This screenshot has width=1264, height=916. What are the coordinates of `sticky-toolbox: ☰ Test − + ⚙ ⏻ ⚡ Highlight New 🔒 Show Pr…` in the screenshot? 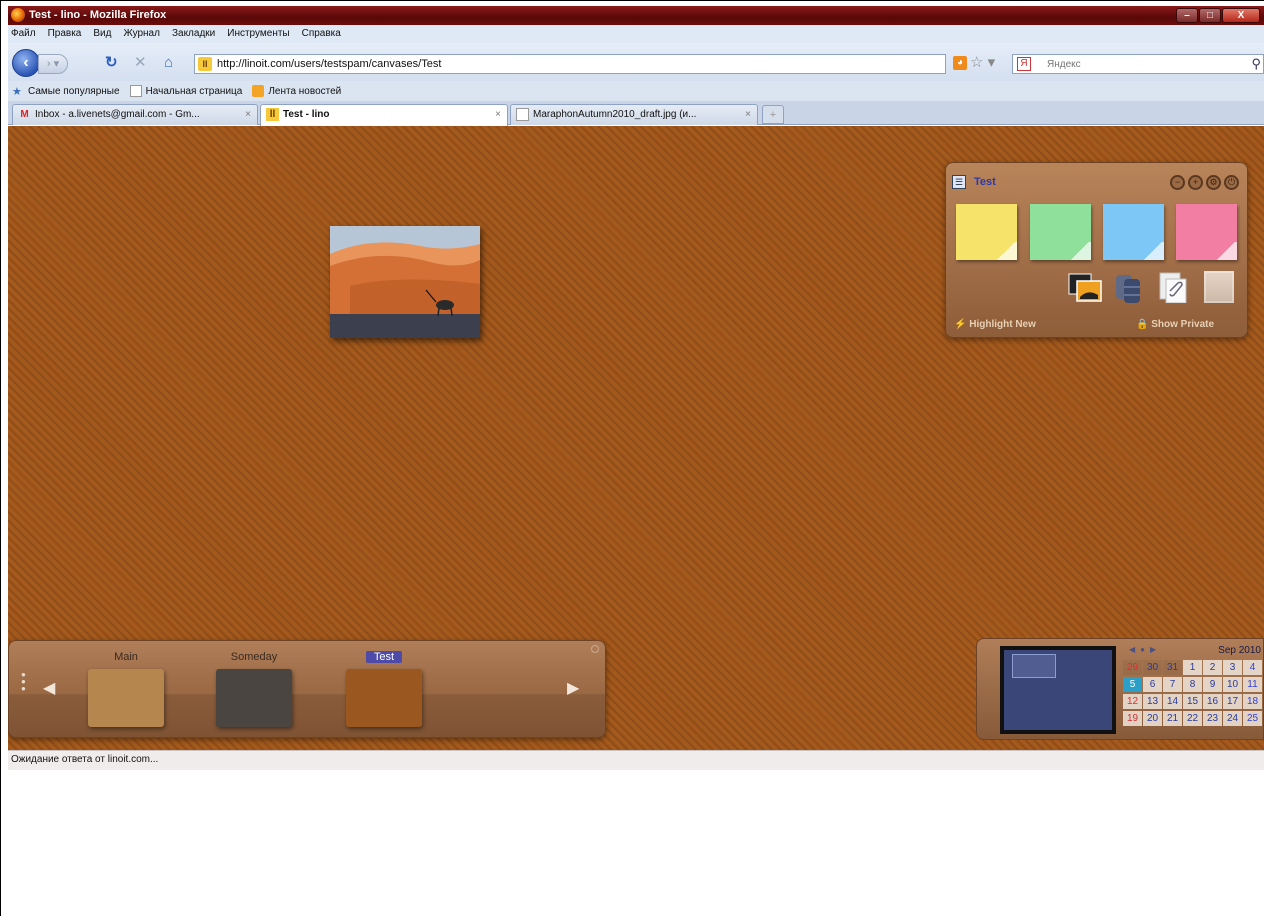 It's located at (1096, 250).